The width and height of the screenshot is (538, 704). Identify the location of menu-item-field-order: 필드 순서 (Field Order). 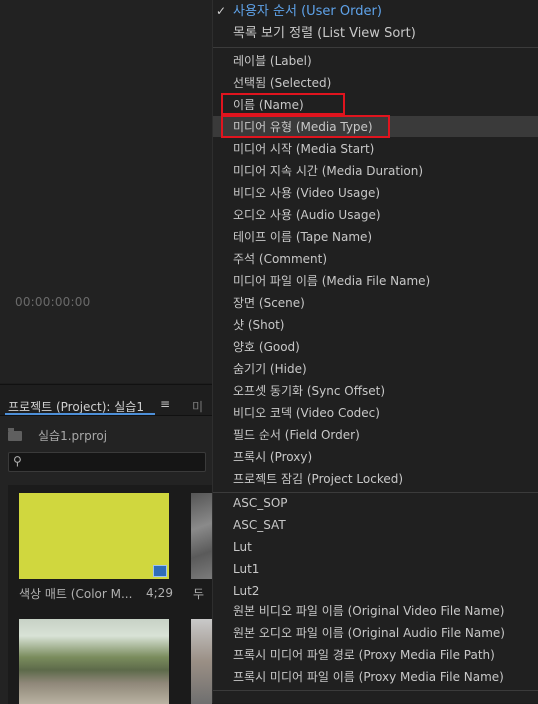
(296, 435).